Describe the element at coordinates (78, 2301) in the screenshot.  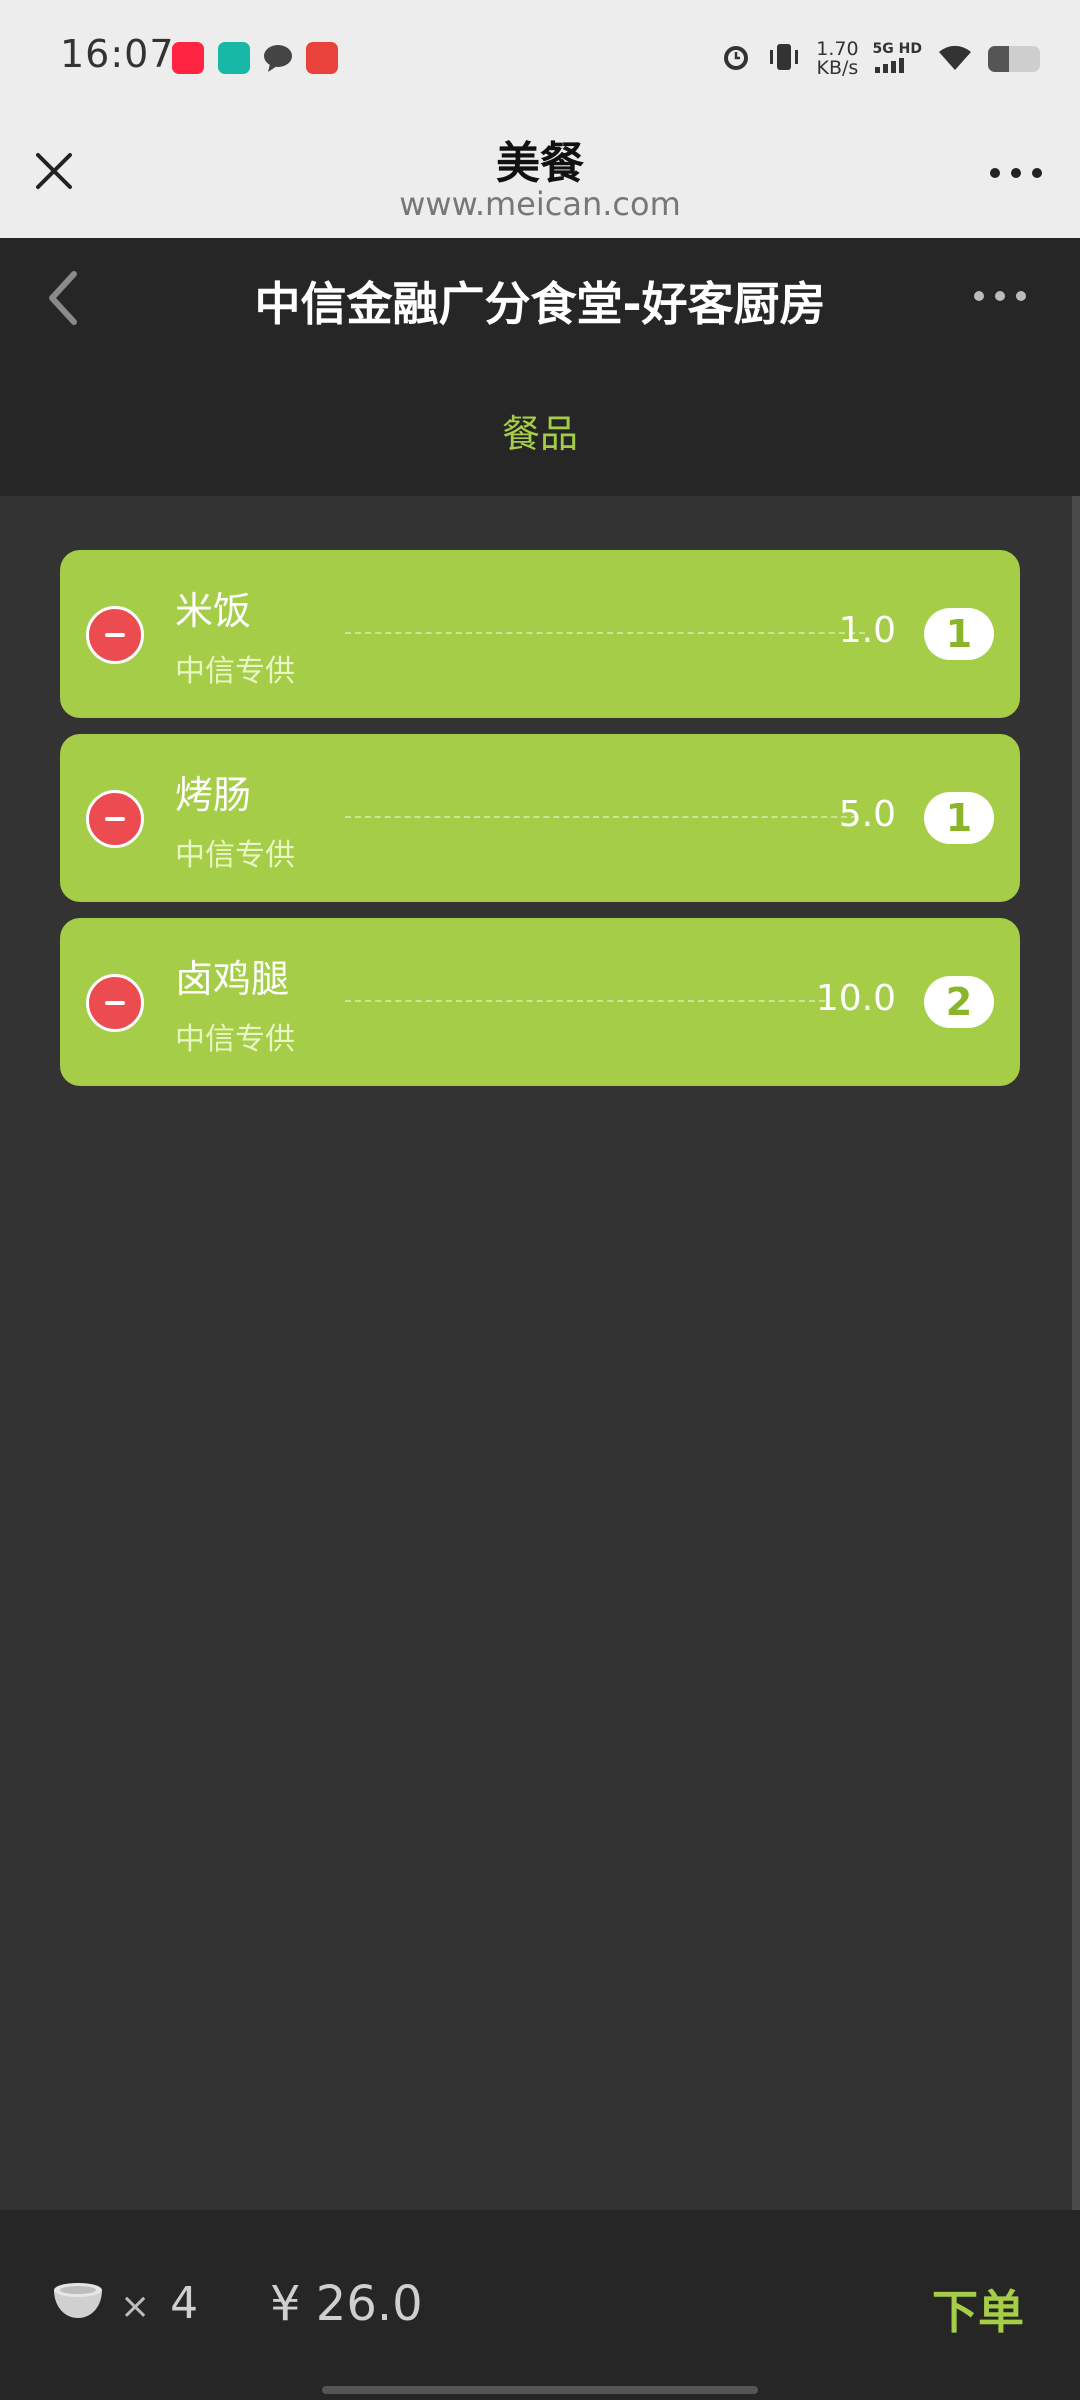
I see `bowl-icon` at that location.